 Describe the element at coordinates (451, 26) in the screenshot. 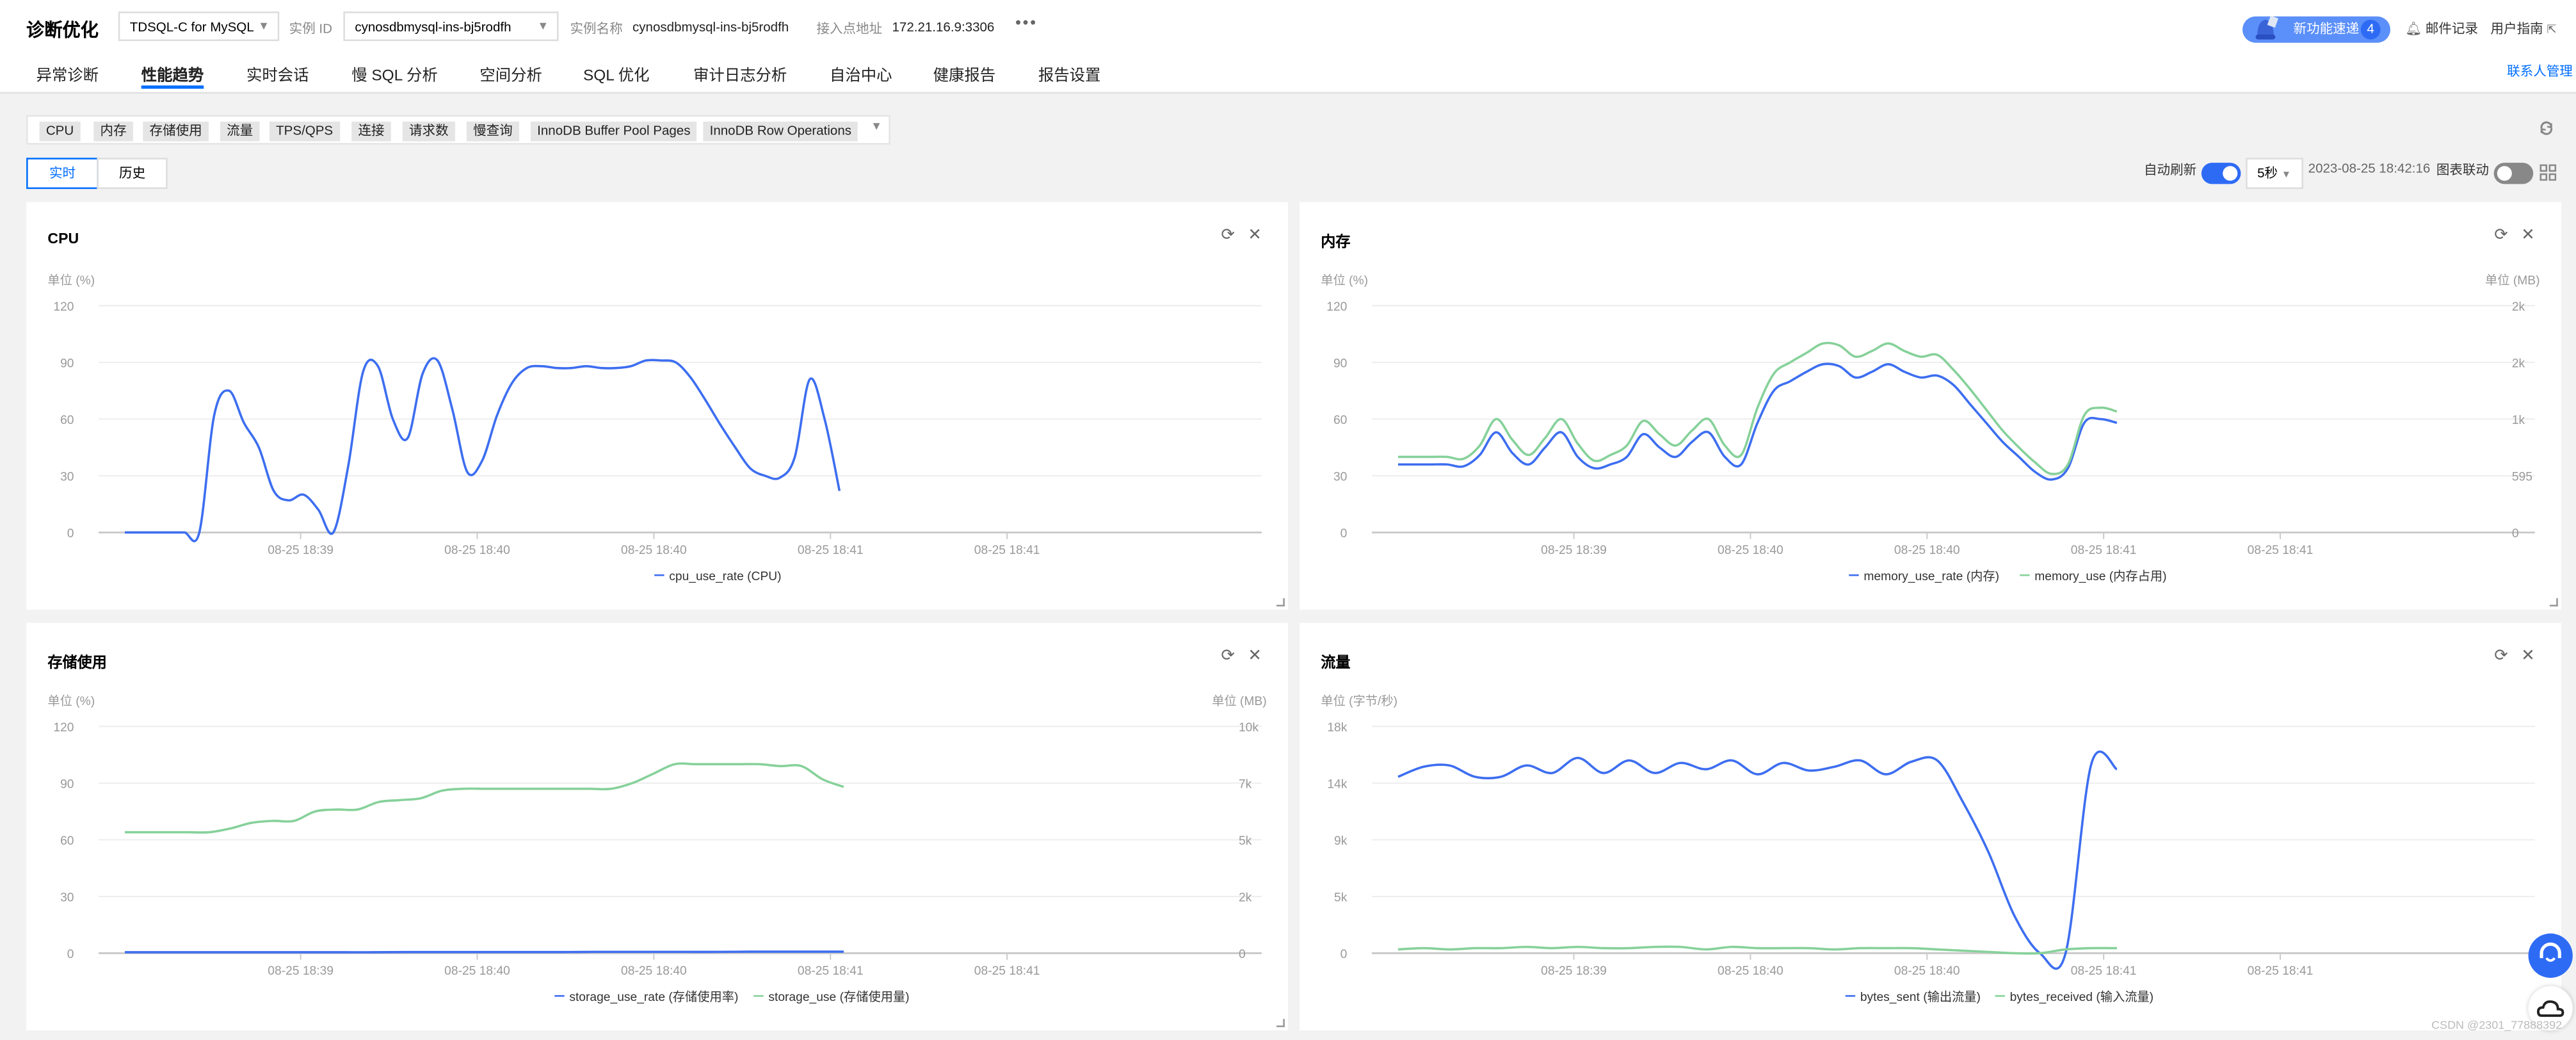

I see `instance-id-select: cynosdbmysql-ins-bj5rodfh ▼` at that location.